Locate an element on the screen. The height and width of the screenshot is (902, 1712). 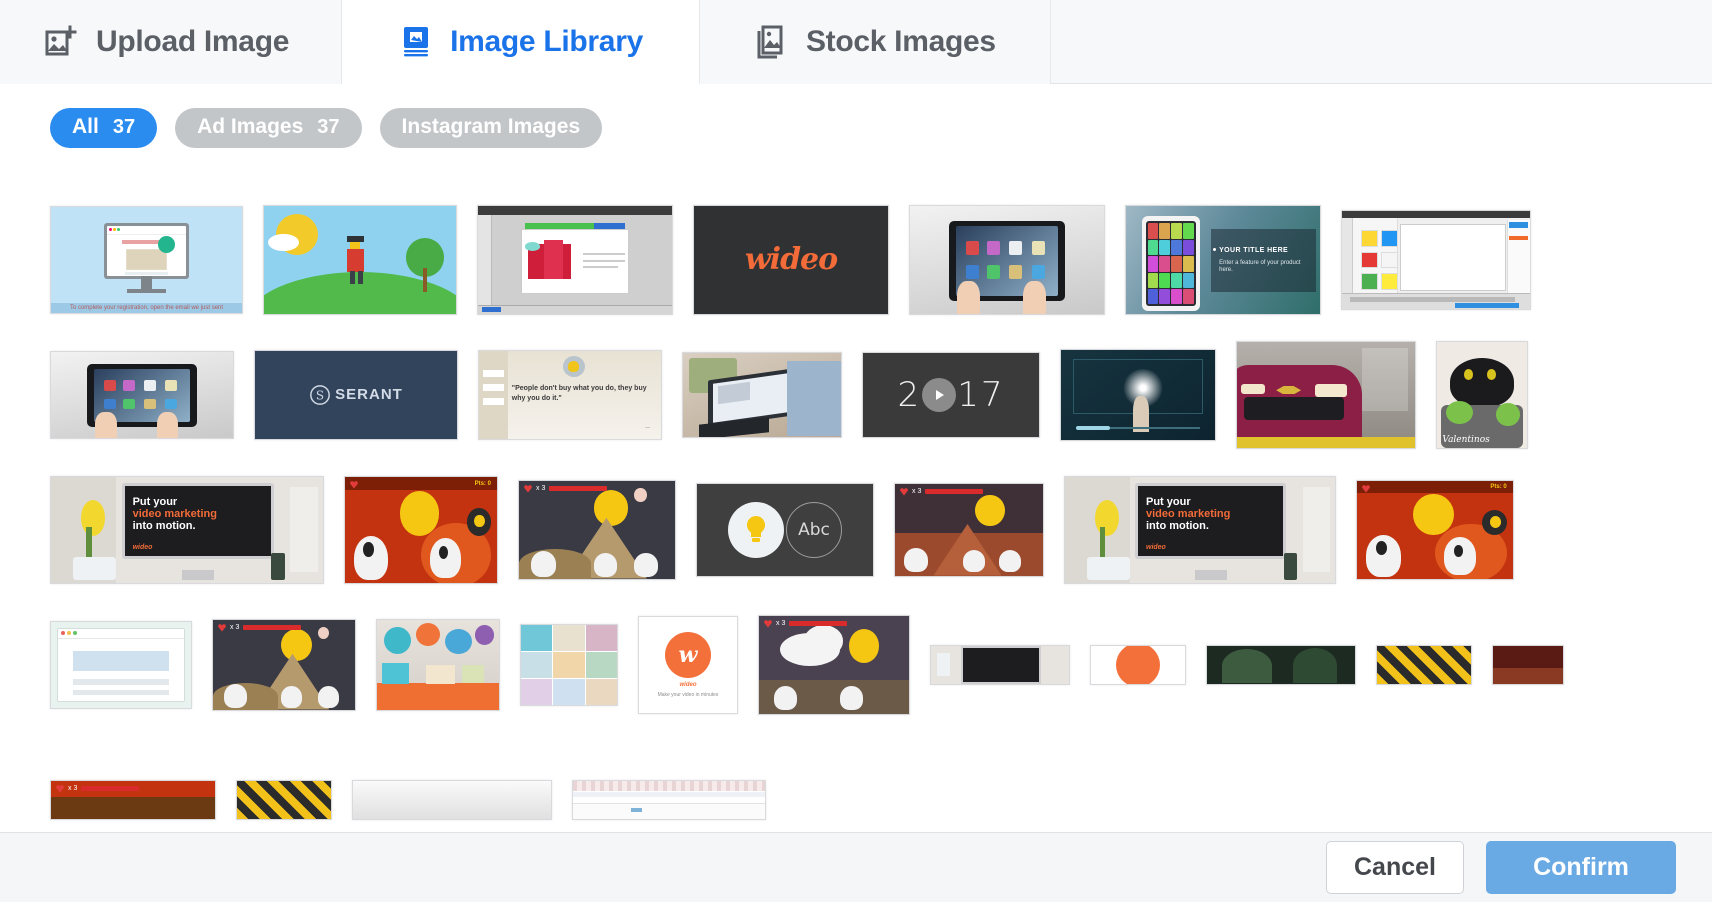
image-thumbnail: Abc is located at coordinates (785, 529).